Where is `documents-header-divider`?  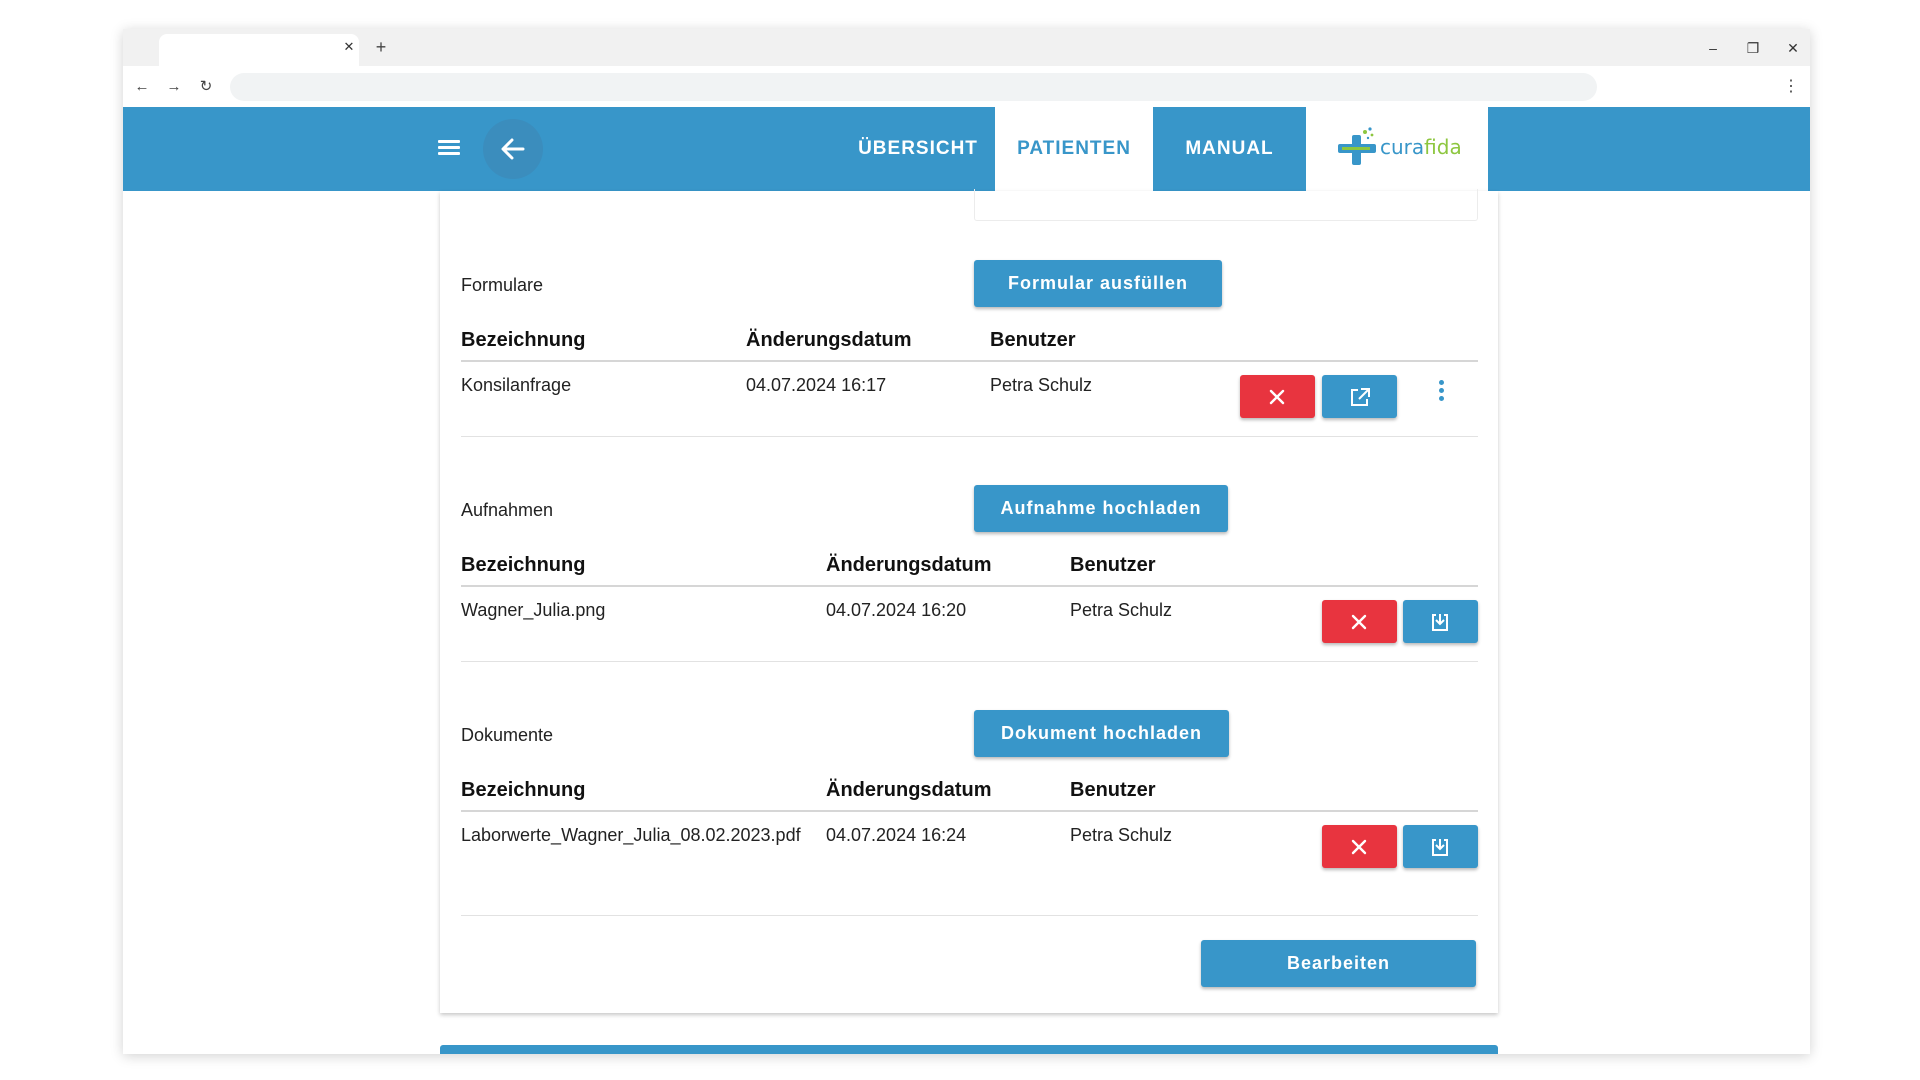
documents-header-divider is located at coordinates (969, 811).